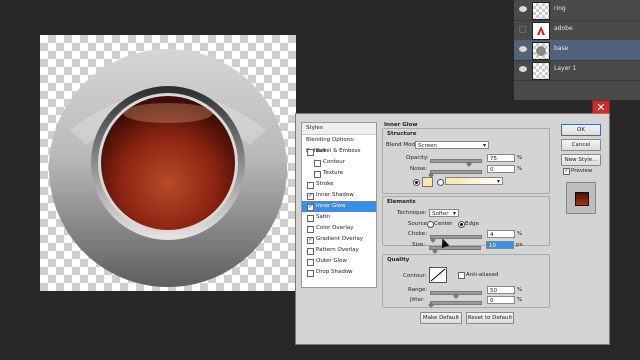 Image resolution: width=640 pixels, height=360 pixels. What do you see at coordinates (335, 195) in the screenshot?
I see `style-item-label: Inner Shadow` at bounding box center [335, 195].